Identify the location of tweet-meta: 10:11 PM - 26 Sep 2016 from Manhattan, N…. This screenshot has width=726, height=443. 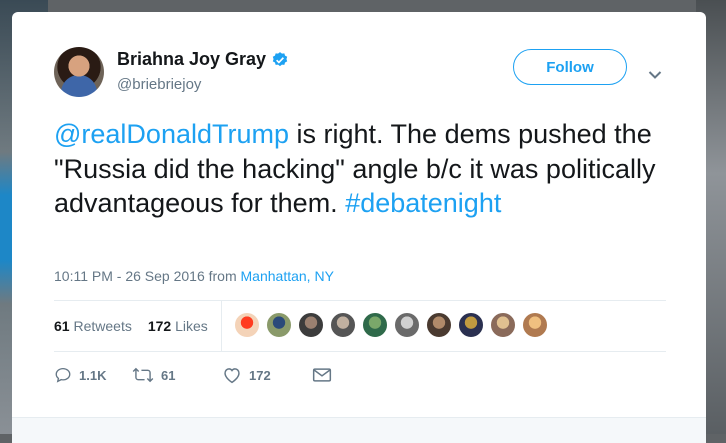
(194, 276).